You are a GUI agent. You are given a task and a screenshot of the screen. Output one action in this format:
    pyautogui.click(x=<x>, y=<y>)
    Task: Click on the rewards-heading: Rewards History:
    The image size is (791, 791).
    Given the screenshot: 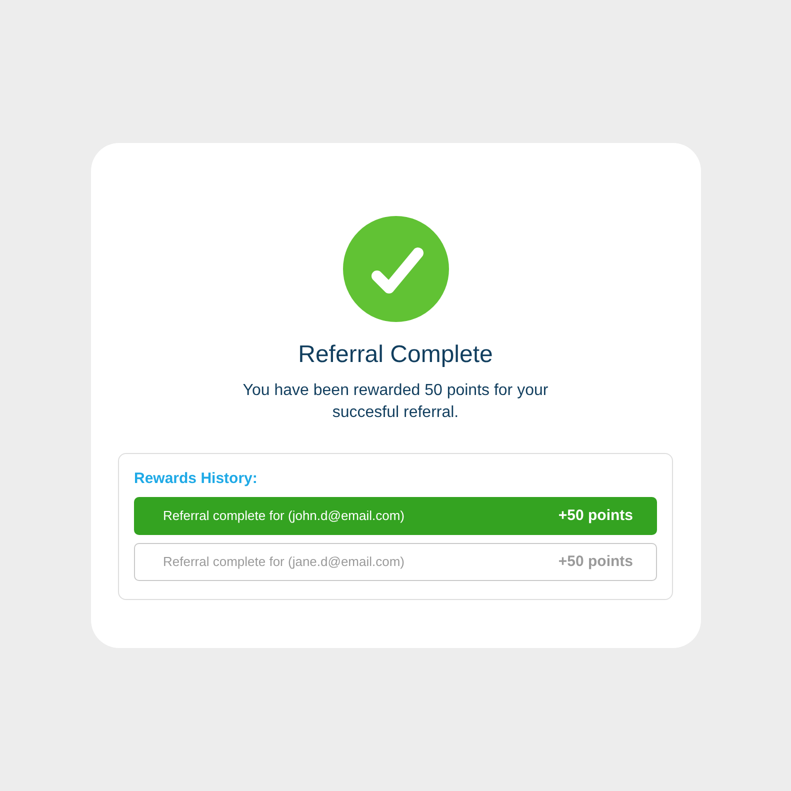 What is the action you would take?
    pyautogui.click(x=196, y=479)
    